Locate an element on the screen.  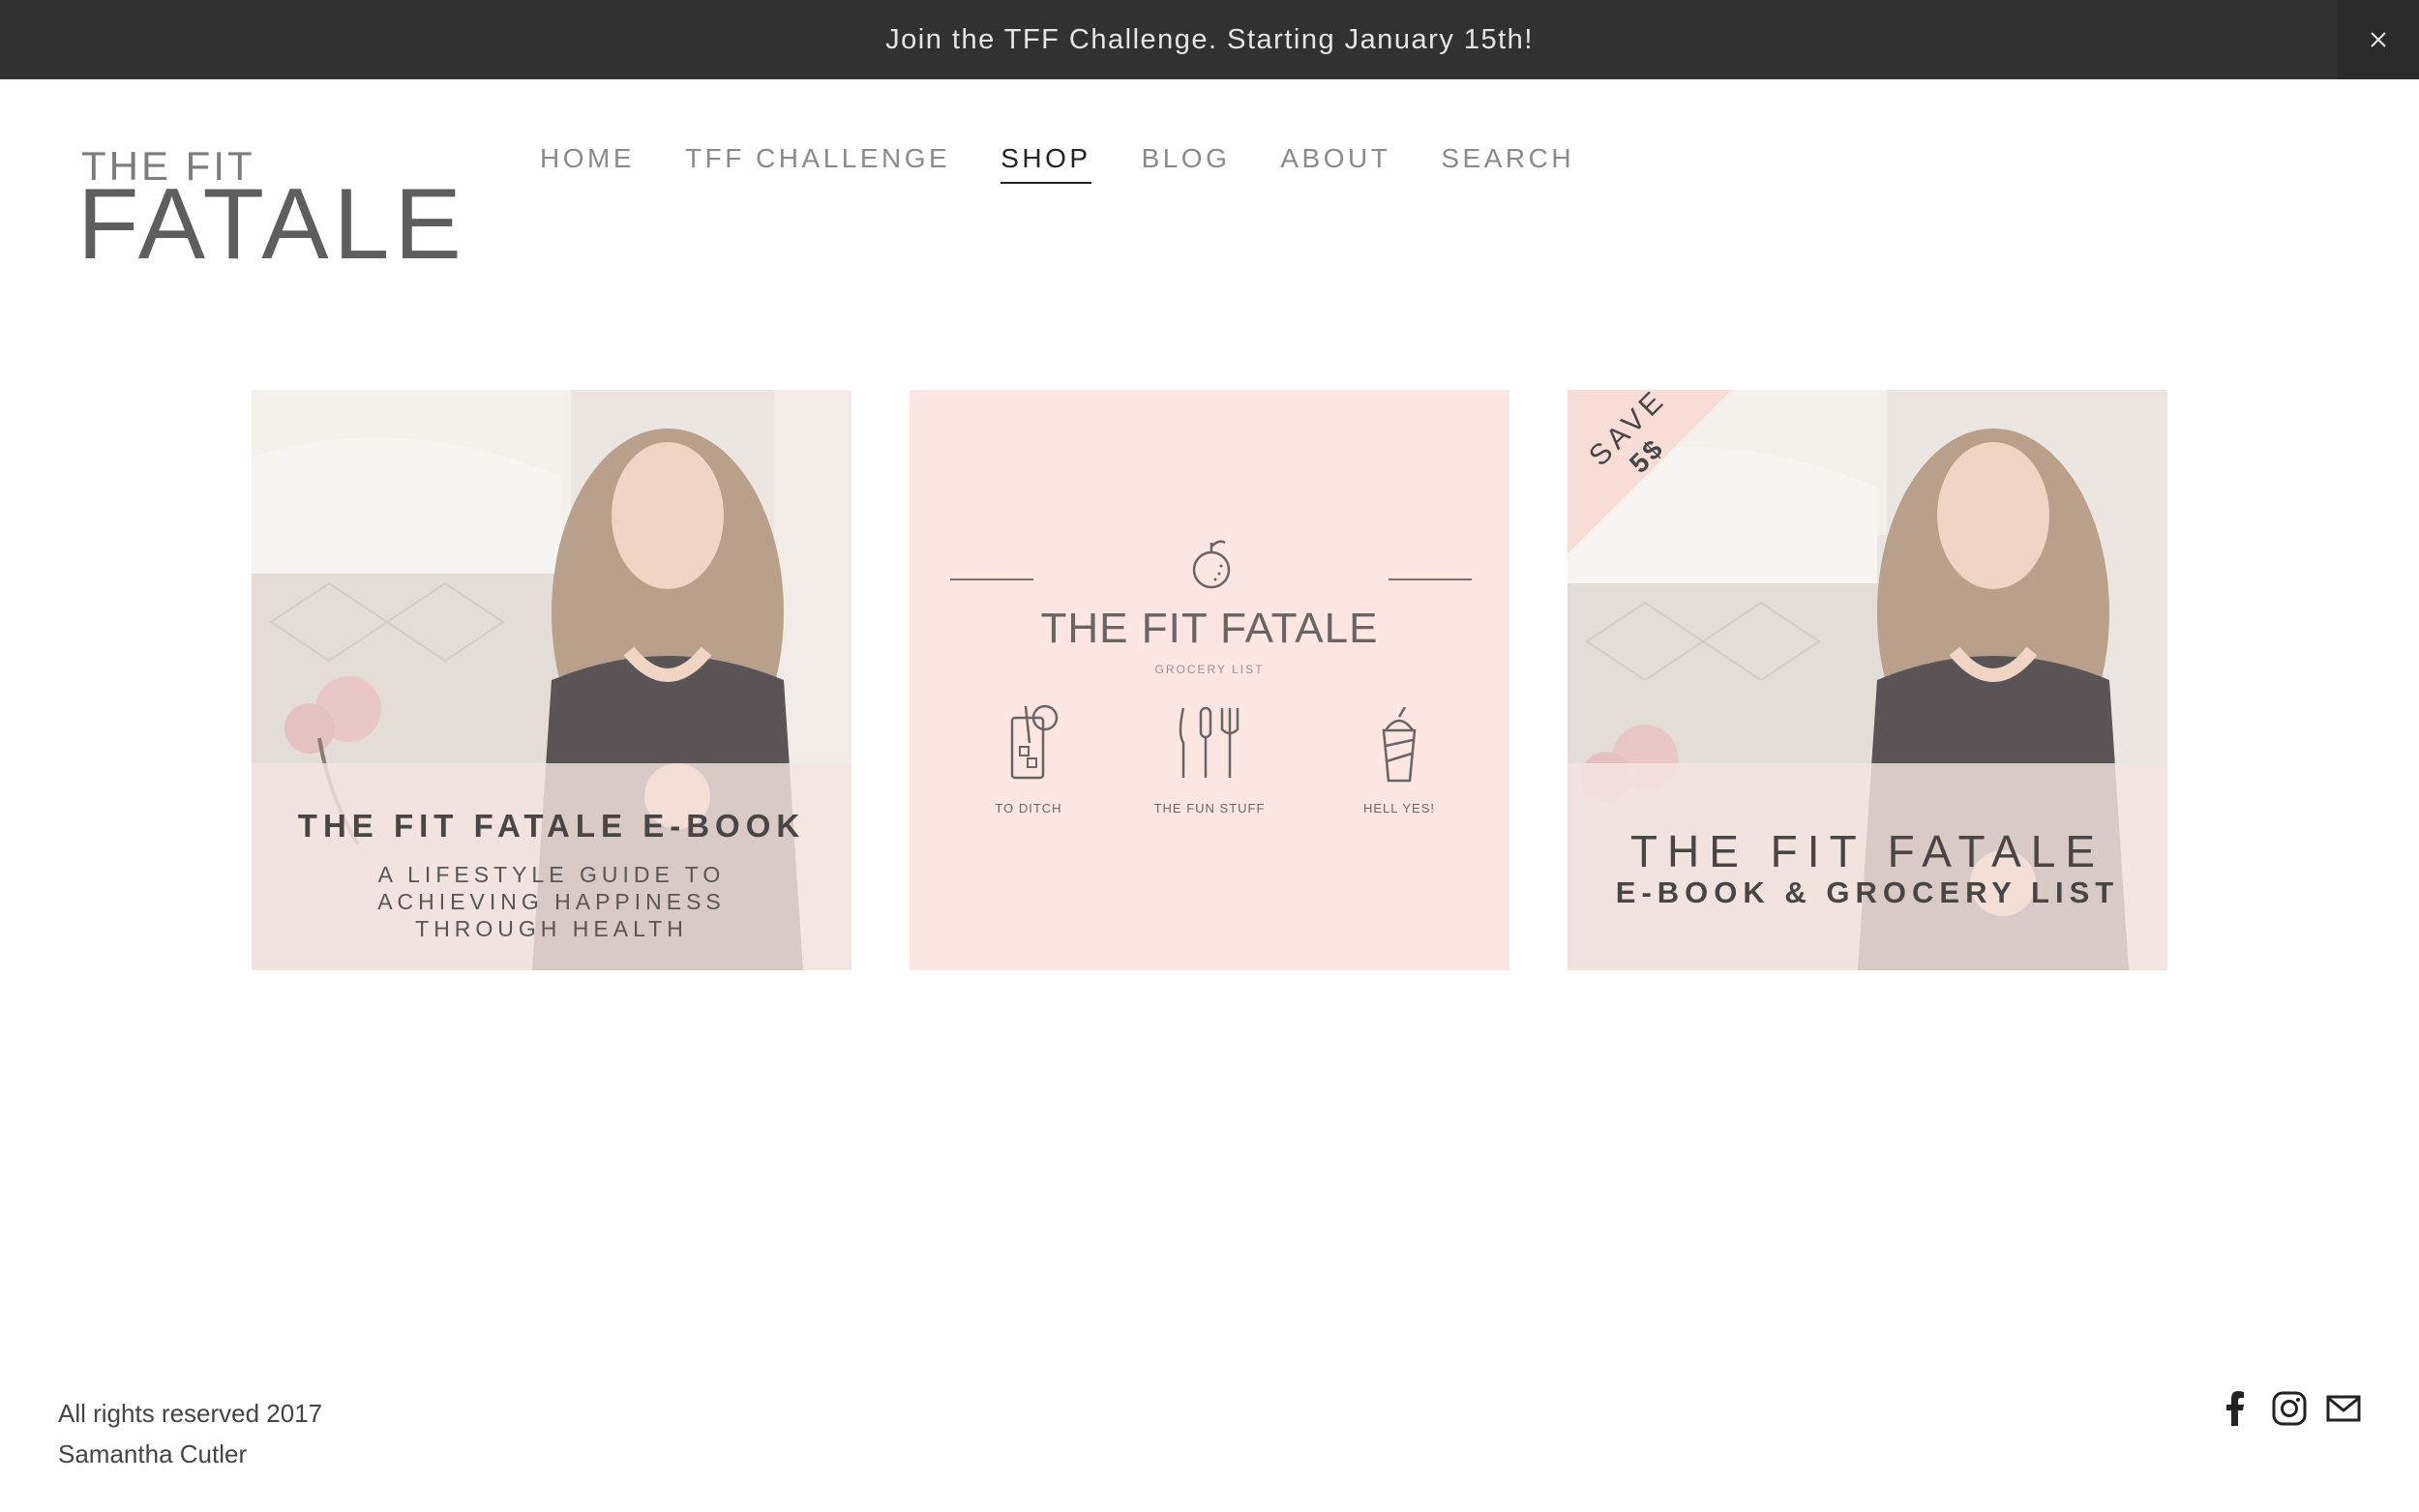
footer-copyright: All rights reserved 2017 is located at coordinates (190, 1414).